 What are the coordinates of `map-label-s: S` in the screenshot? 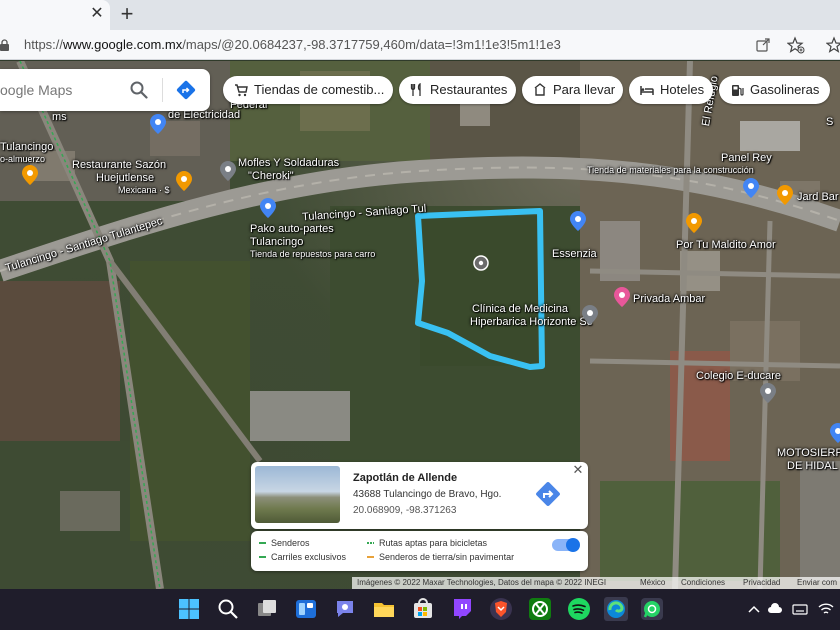 It's located at (830, 122).